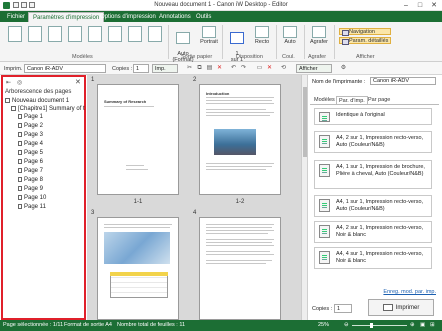 This screenshot has width=442, height=331. Describe the element at coordinates (189, 68) in the screenshot. I see `cut-icon: ✂` at that location.